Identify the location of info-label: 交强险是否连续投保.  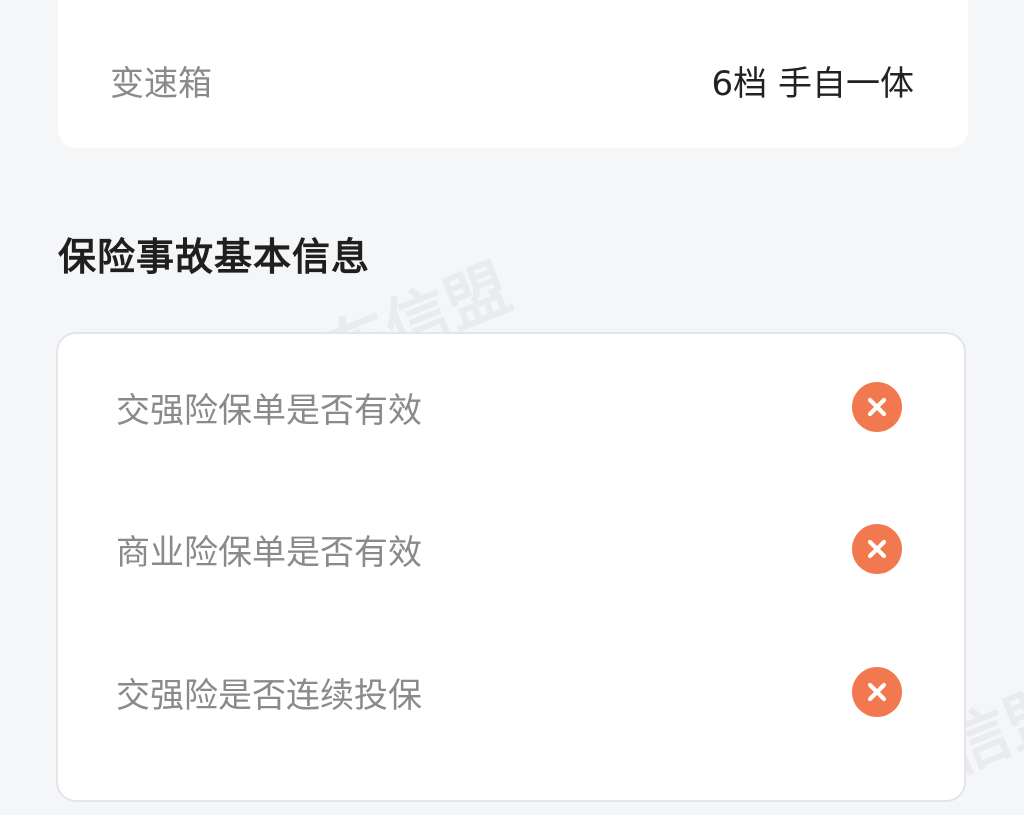
(269, 695).